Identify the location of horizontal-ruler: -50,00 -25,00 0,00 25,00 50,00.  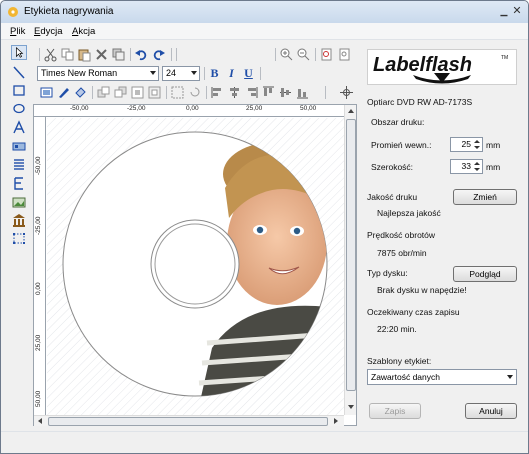
(189, 111).